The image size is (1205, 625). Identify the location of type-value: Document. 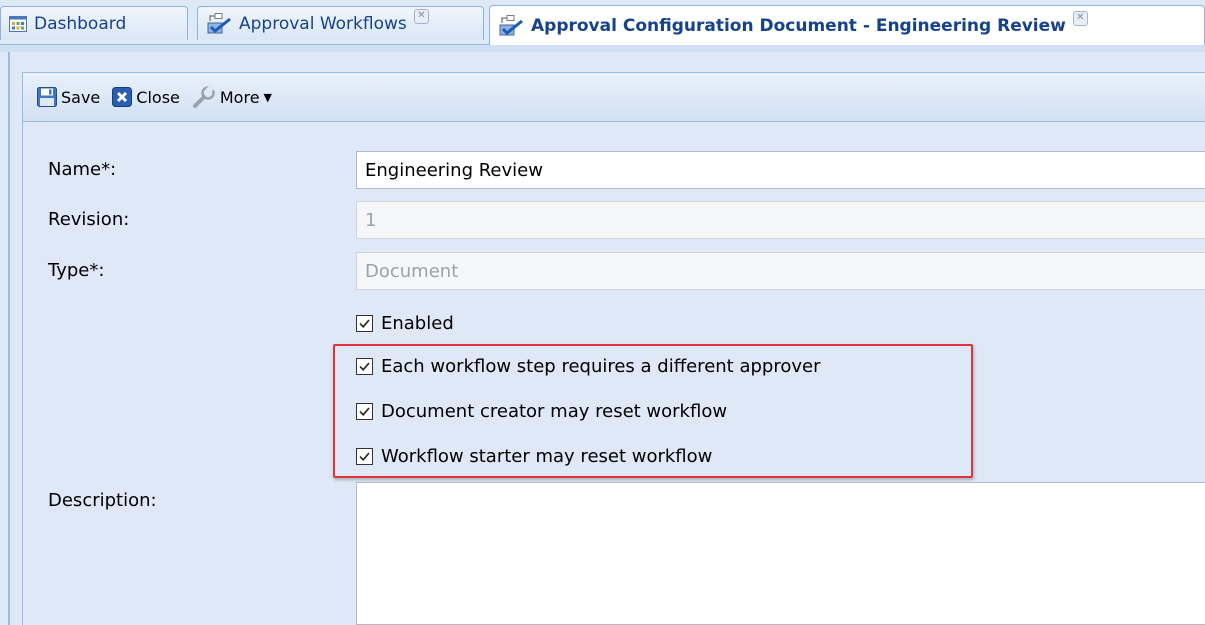
(412, 271).